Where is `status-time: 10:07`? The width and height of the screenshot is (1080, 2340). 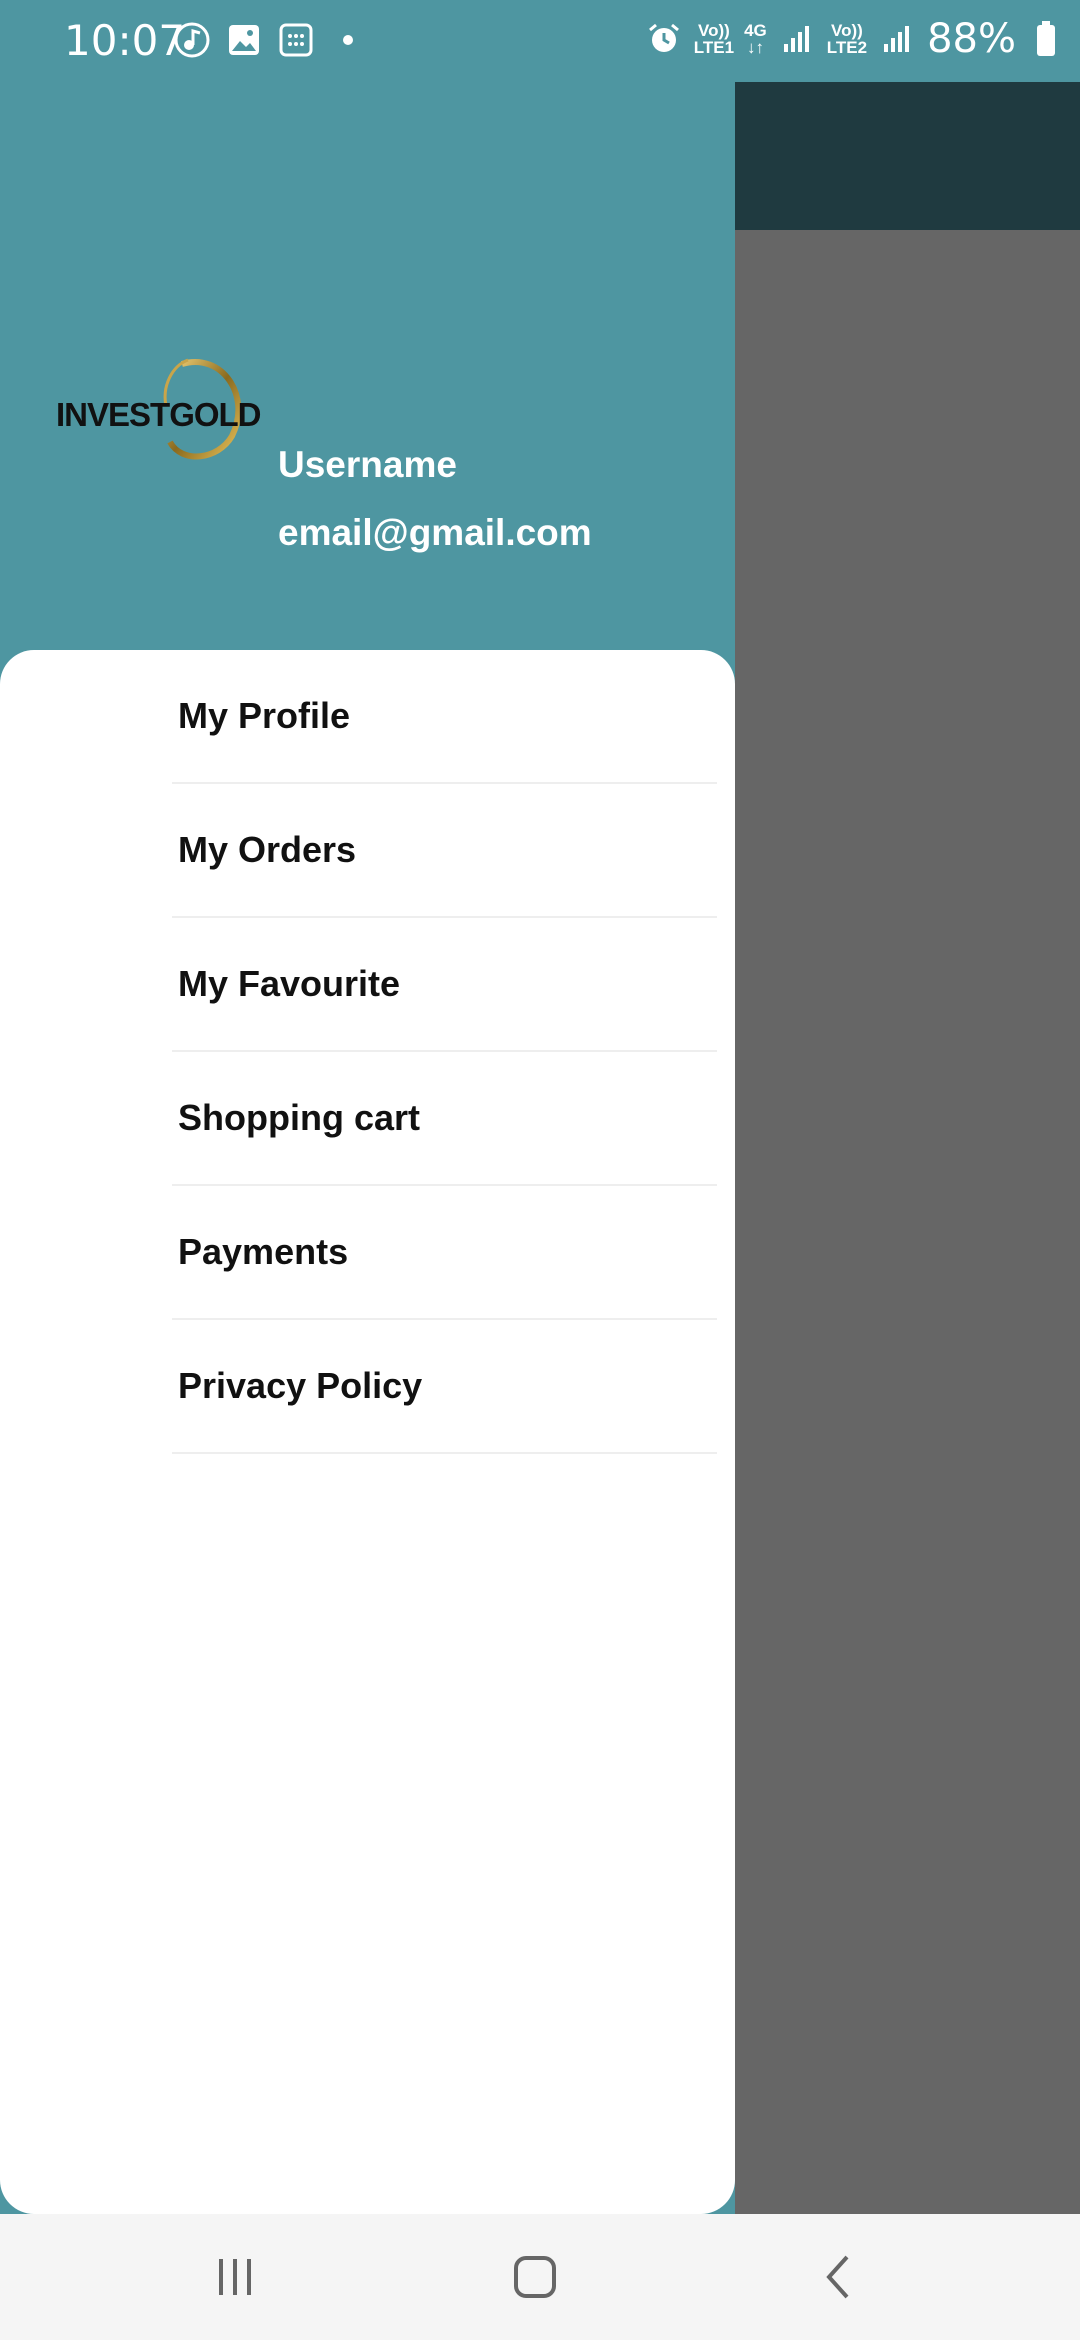
status-time: 10:07 is located at coordinates (125, 40).